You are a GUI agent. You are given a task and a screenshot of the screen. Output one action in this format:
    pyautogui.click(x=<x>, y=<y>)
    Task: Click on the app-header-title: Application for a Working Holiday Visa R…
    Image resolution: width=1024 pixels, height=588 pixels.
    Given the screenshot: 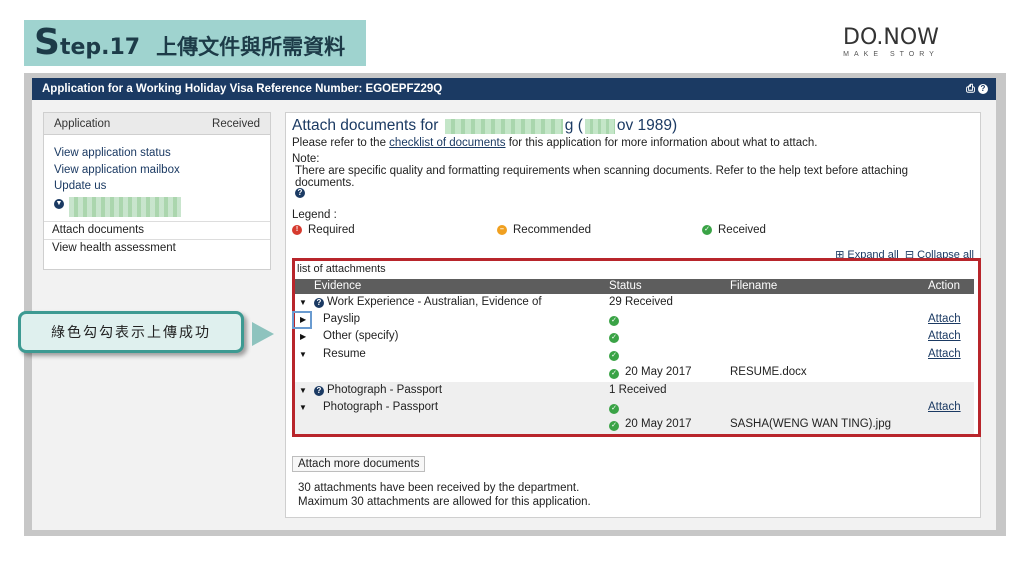 What is the action you would take?
    pyautogui.click(x=242, y=89)
    